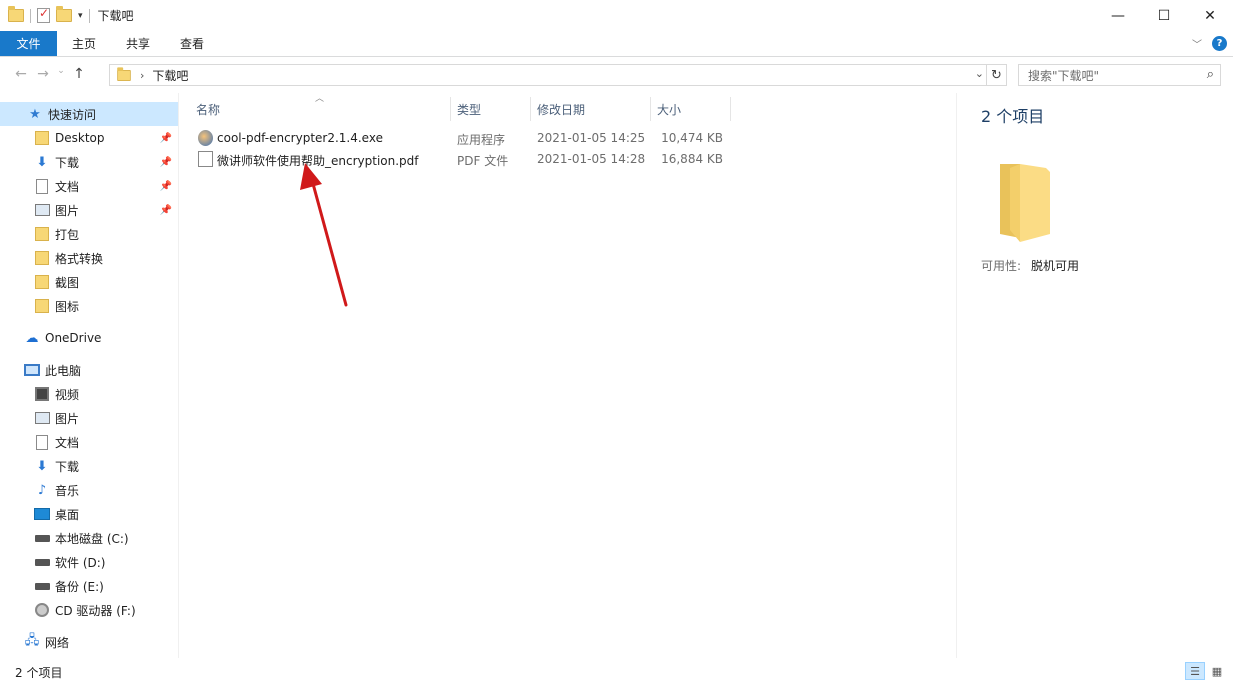 The image size is (1233, 684). Describe the element at coordinates (1001, 266) in the screenshot. I see `availability-label: 可用性:` at that location.